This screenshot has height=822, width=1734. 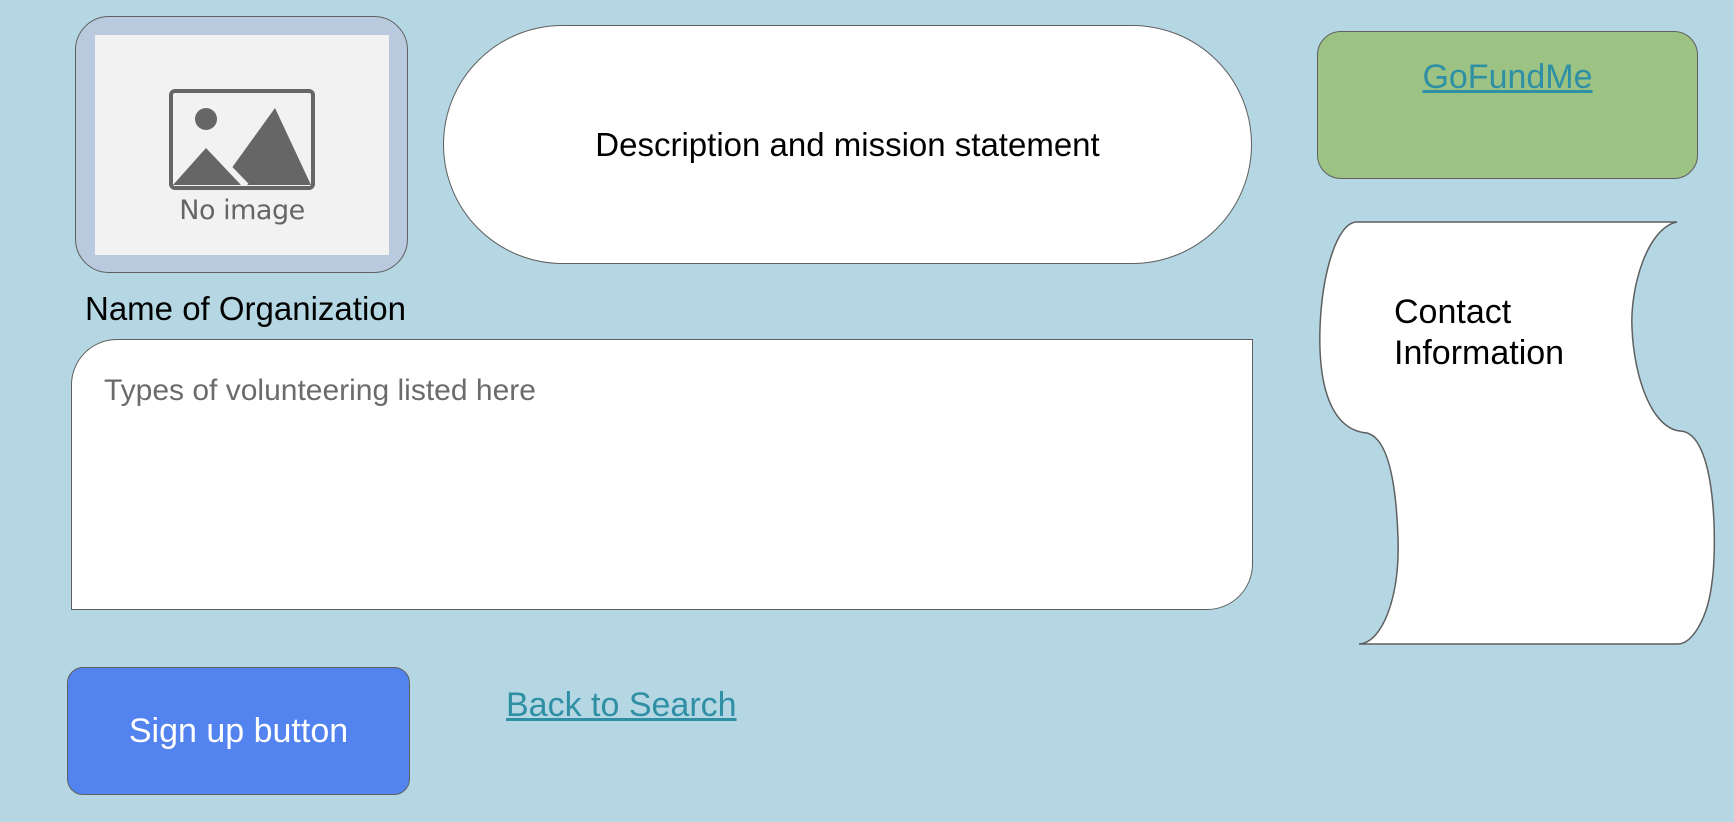 I want to click on back-to-search-link: Back to Search, so click(x=621, y=705).